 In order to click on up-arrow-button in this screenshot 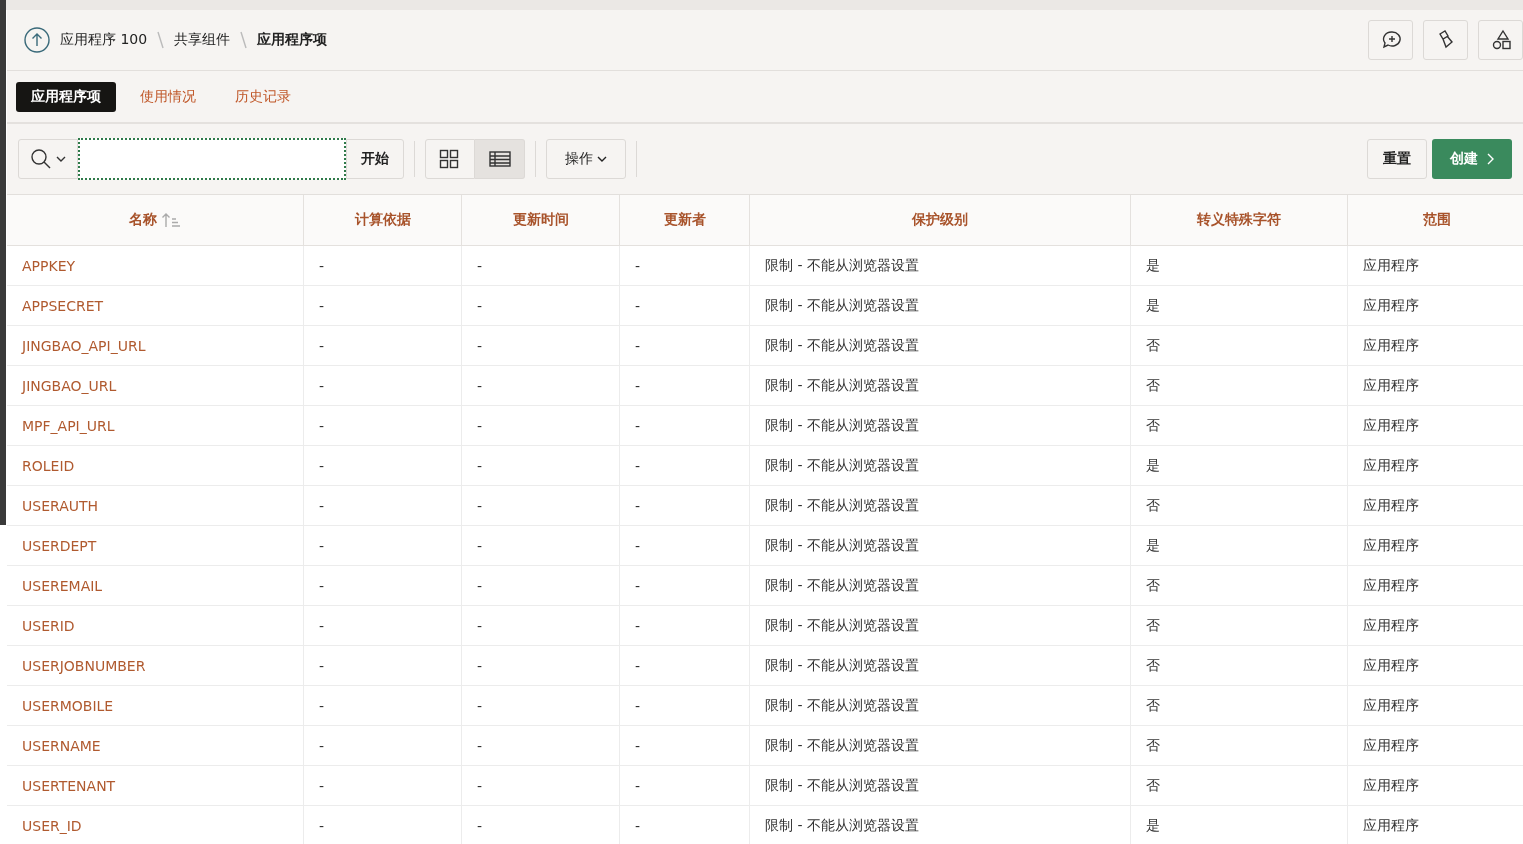, I will do `click(37, 40)`.